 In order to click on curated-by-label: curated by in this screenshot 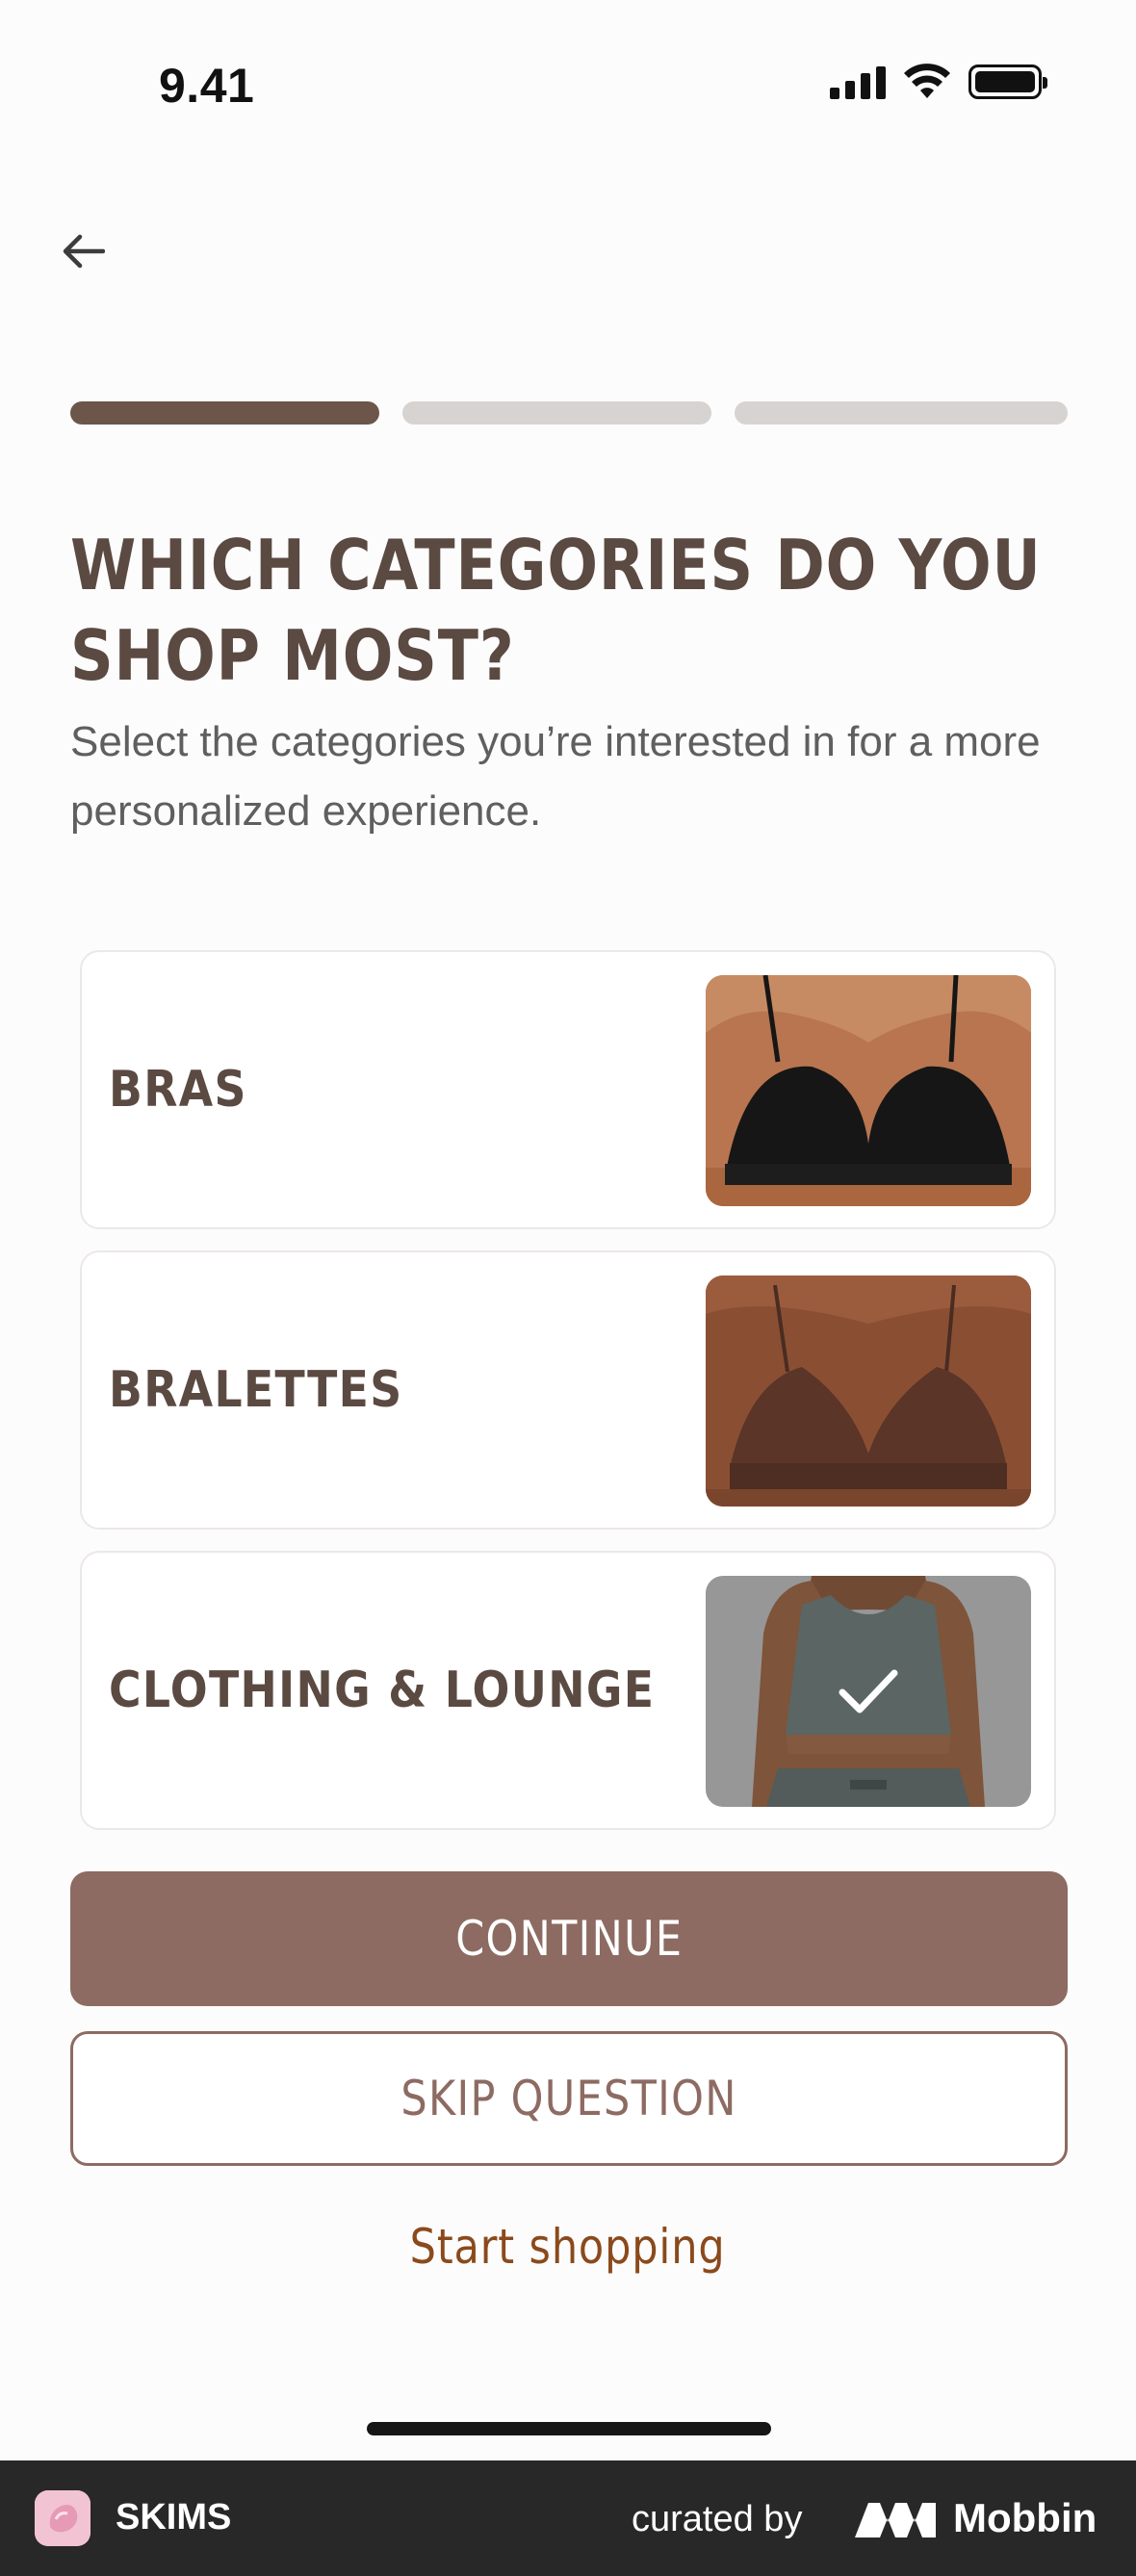, I will do `click(718, 2519)`.